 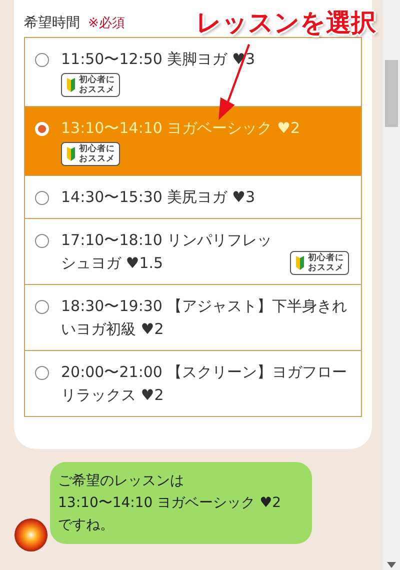 I want to click on message-text: ご希望のレッスンは, so click(x=121, y=481).